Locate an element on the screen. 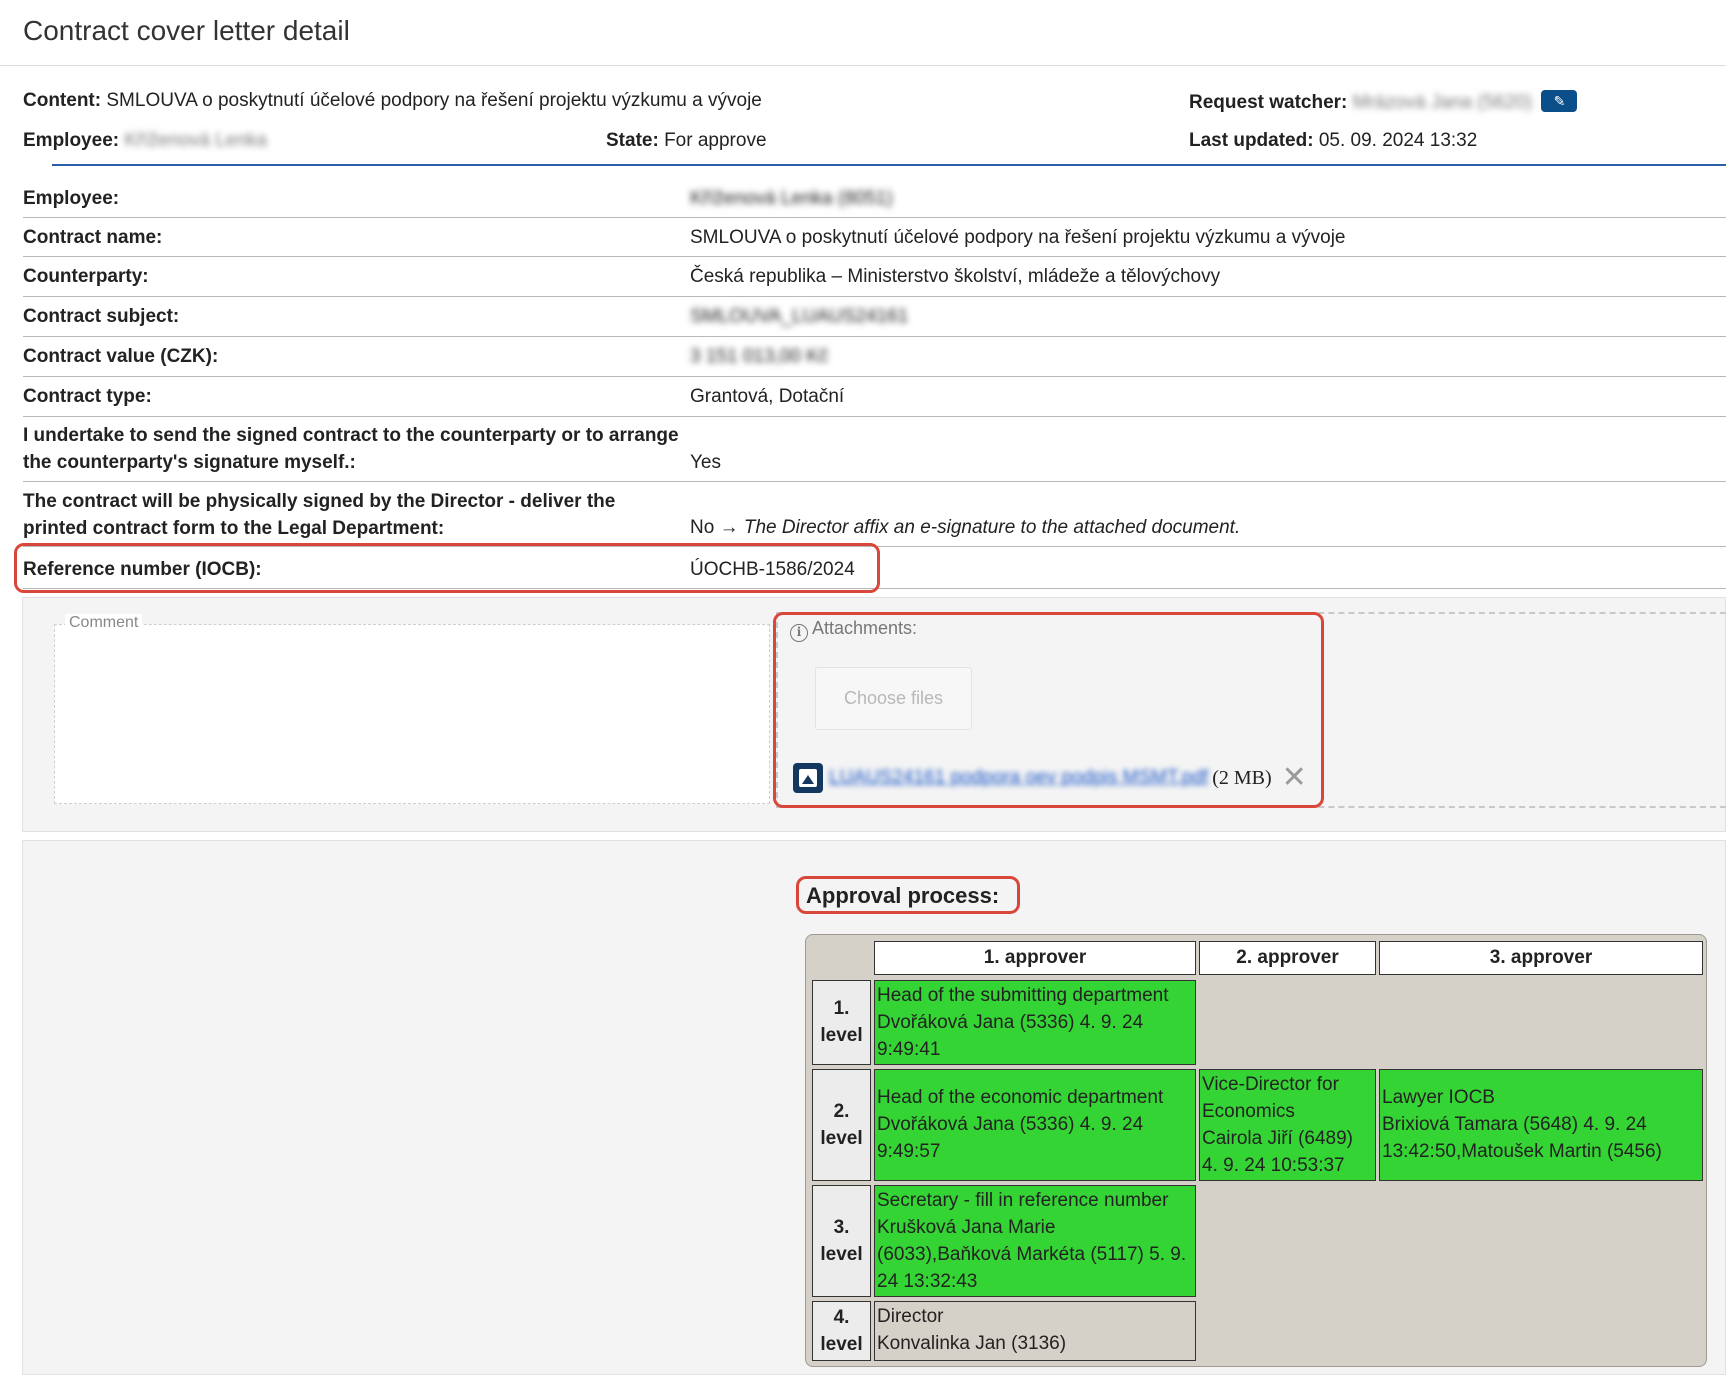 This screenshot has width=1726, height=1375. page-header: Contract cover letter detail is located at coordinates (863, 33).